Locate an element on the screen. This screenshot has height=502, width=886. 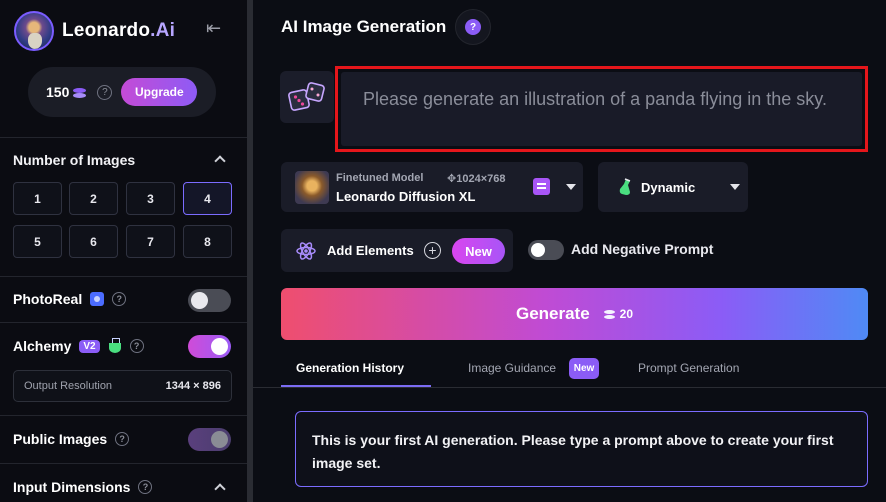
output-resolution-label: Output Resolution is located at coordinates (68, 386).